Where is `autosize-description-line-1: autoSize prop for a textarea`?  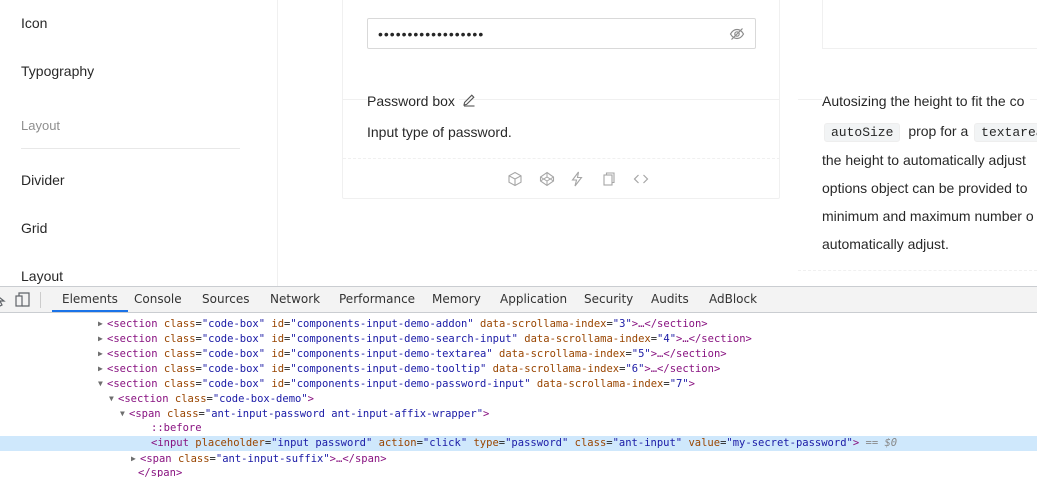
autosize-description-line-1: autoSize prop for a textarea is located at coordinates (929, 132).